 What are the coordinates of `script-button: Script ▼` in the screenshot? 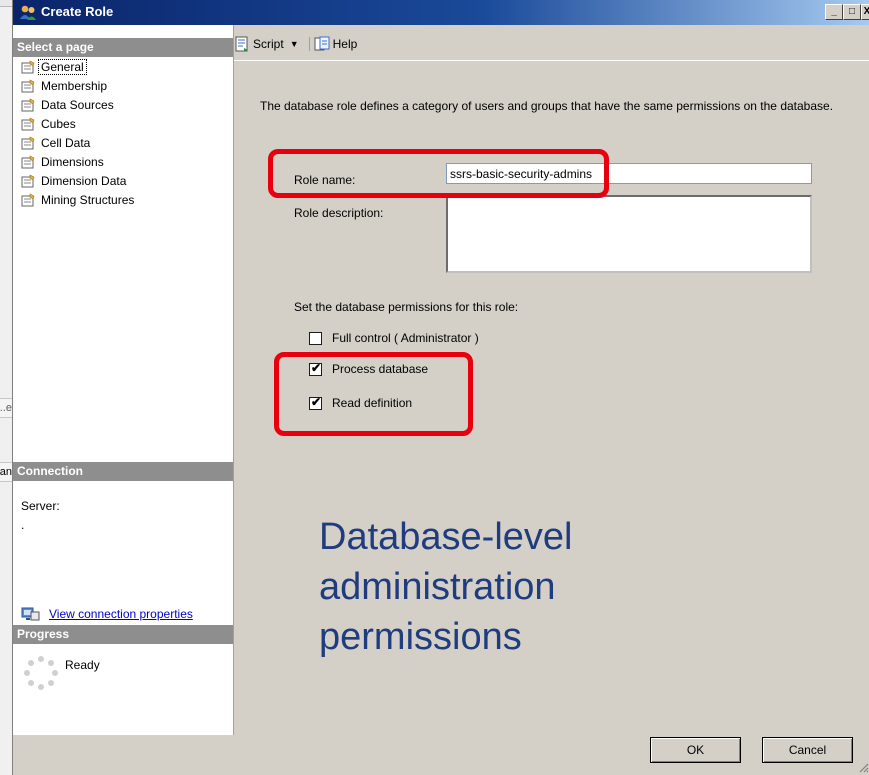 It's located at (266, 44).